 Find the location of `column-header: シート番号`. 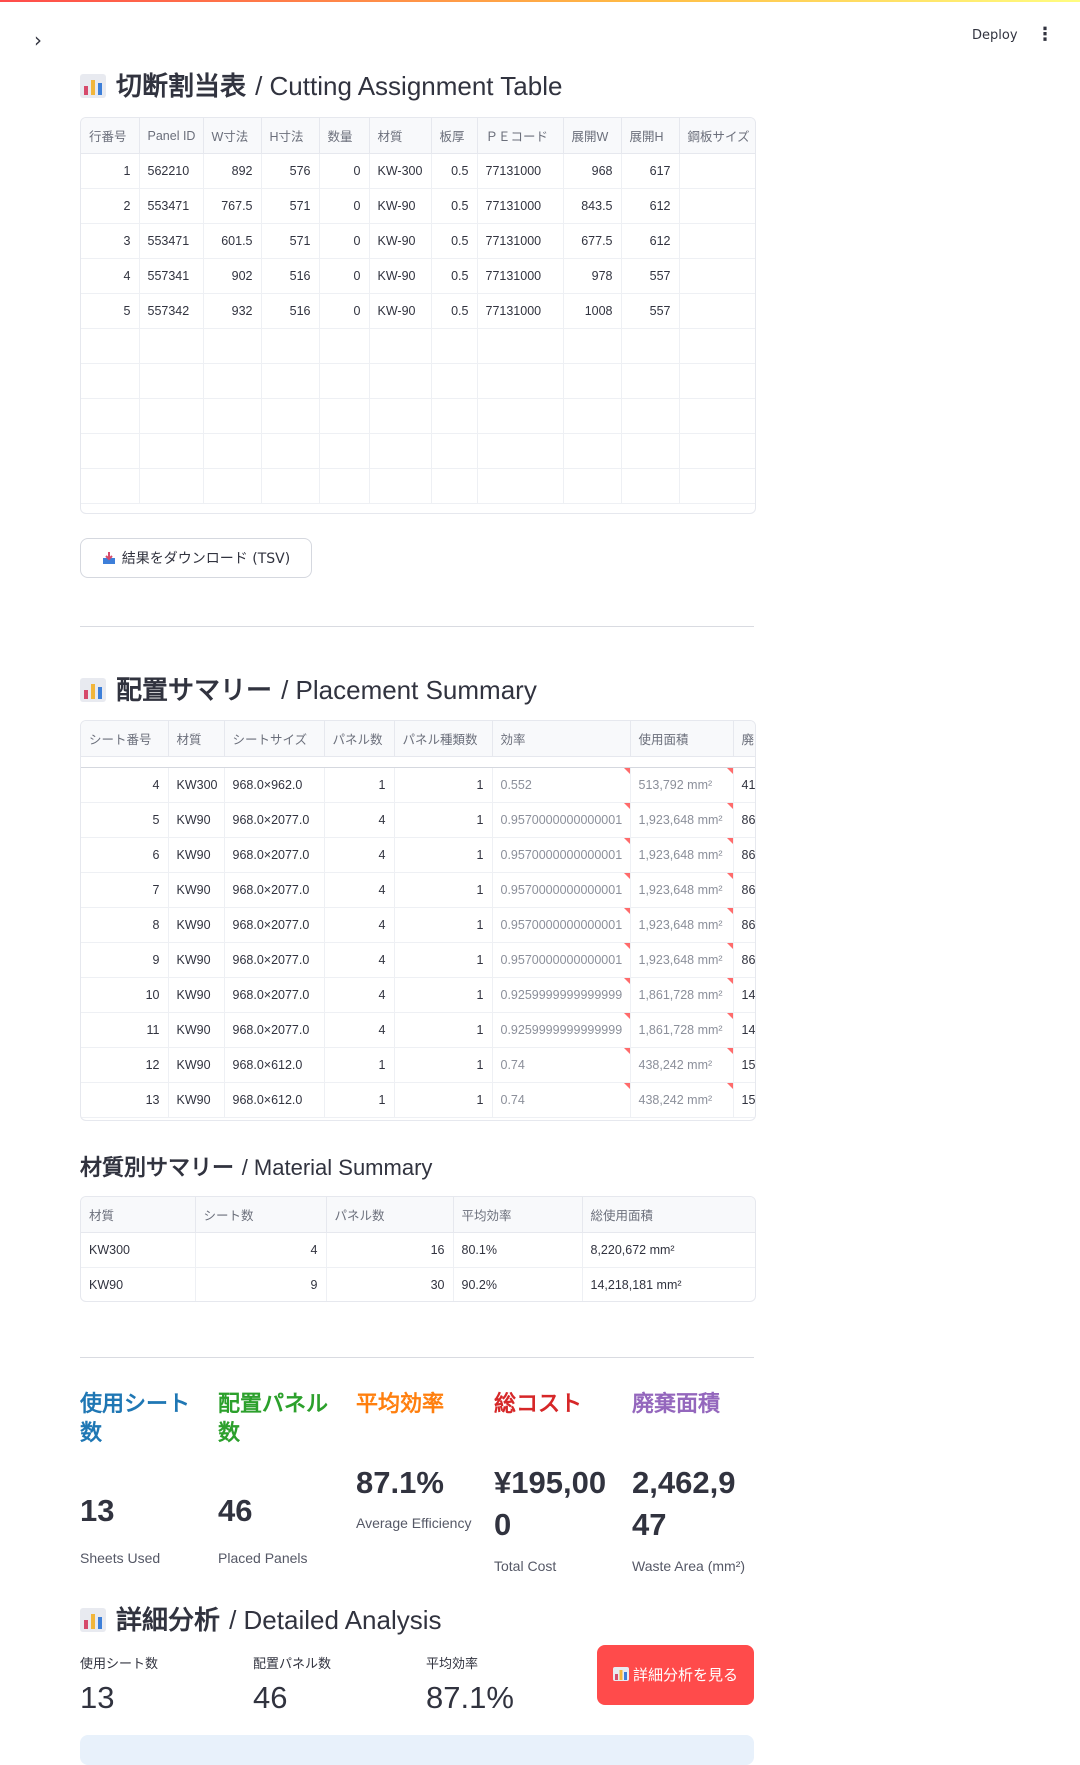

column-header: シート番号 is located at coordinates (125, 739).